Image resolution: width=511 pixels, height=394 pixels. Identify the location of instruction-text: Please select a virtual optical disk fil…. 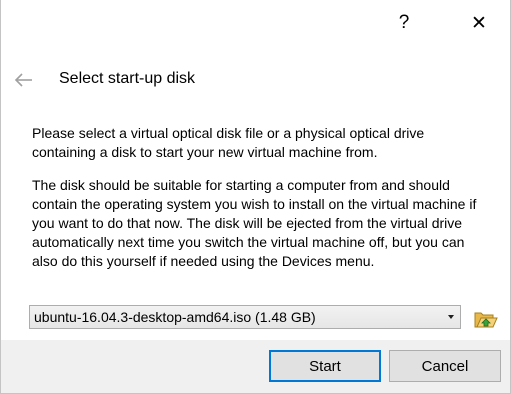
(228, 142).